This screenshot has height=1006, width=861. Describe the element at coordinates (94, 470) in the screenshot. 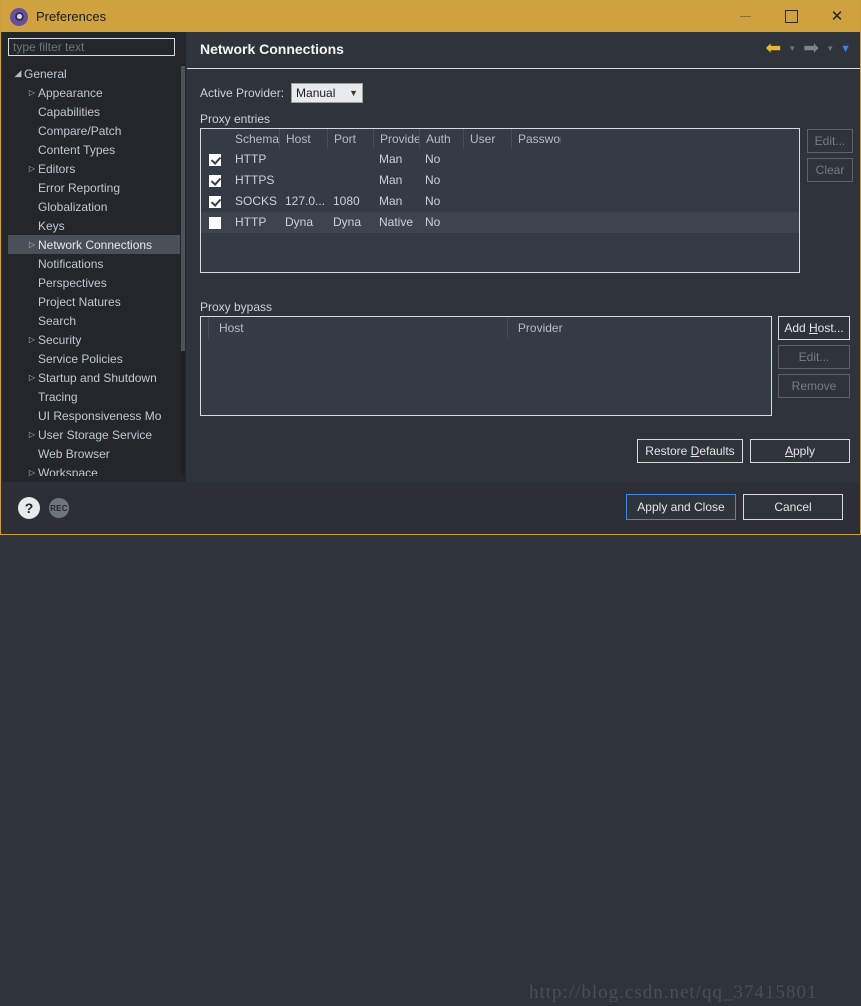

I see `sidebar-item-workspace: ▷ Workspace` at that location.